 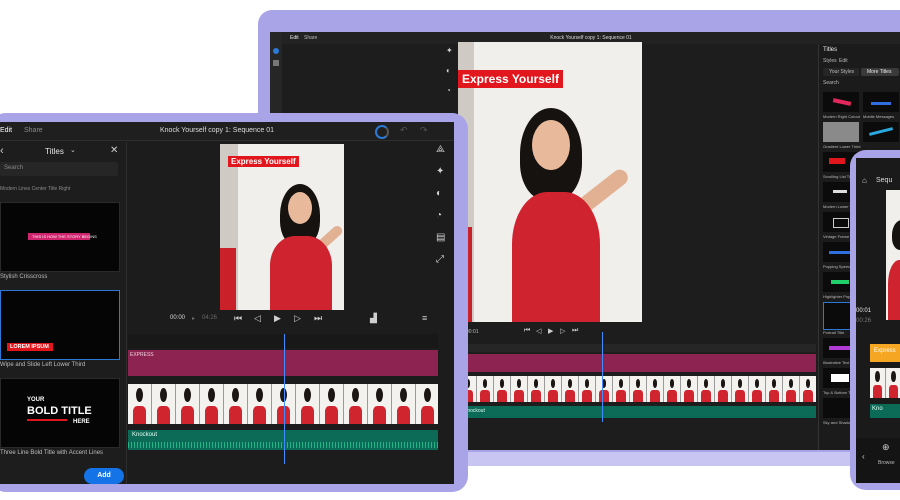 I want to click on total-time: 04:26, so click(x=210, y=318).